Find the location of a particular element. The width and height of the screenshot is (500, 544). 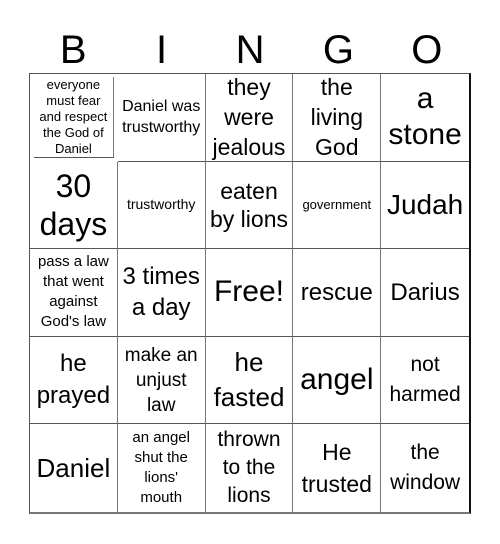

bingo-cell: Daniel is located at coordinates (74, 468).